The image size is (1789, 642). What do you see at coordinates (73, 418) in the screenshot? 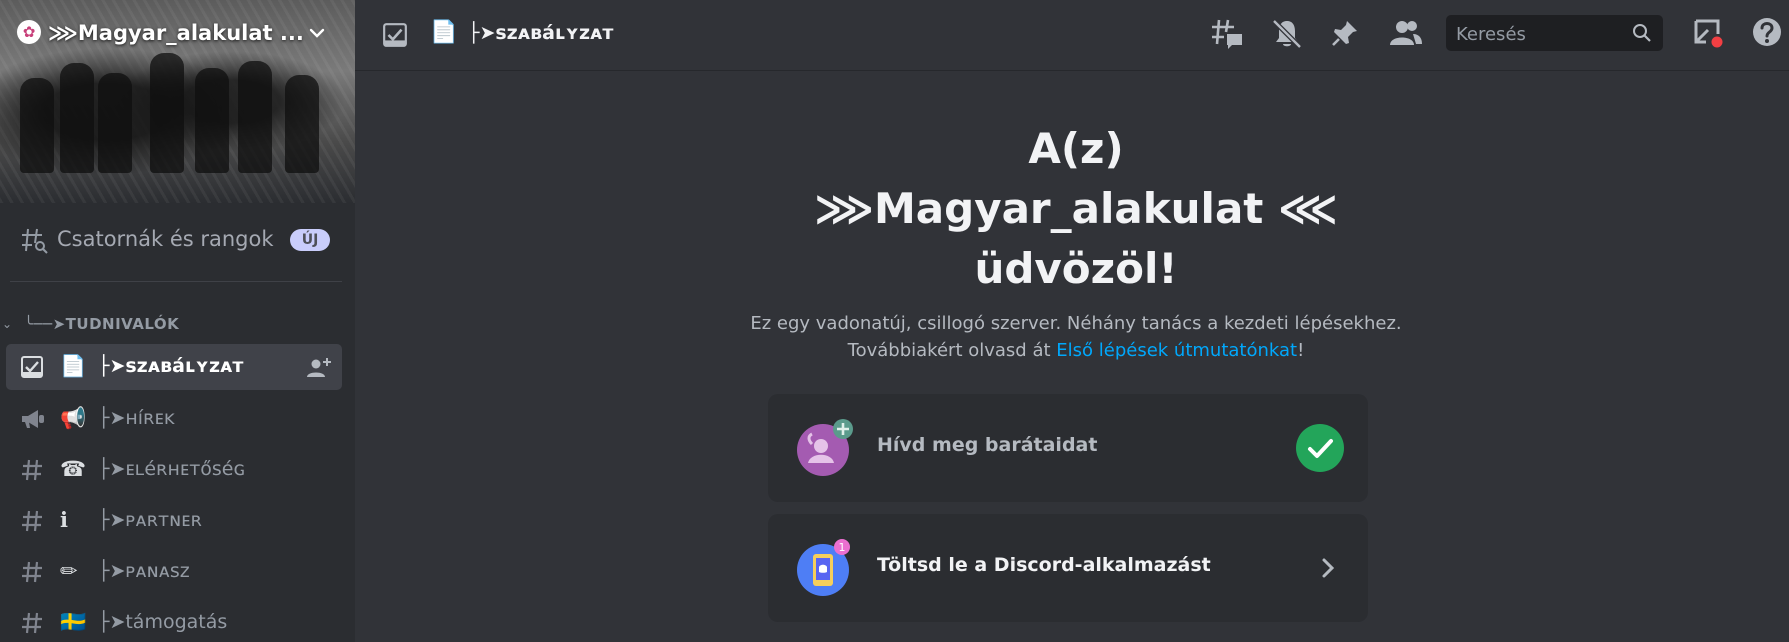
I see `channel-emoji: 📢` at bounding box center [73, 418].